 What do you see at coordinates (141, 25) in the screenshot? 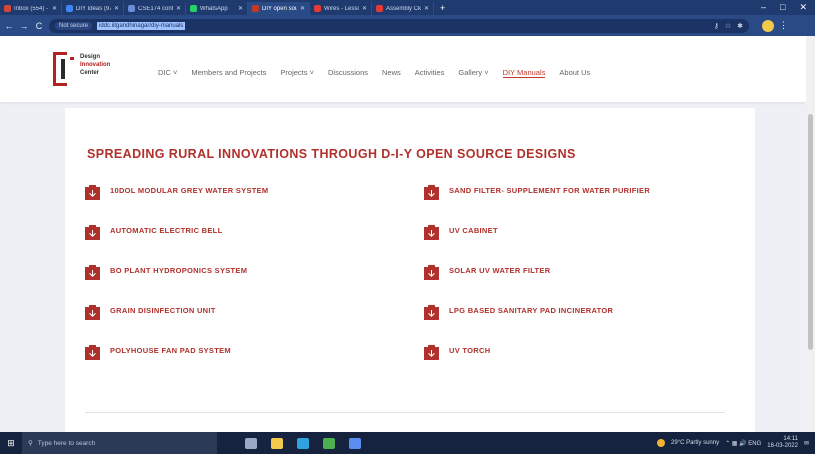
I see `url-text: iddc.iitgandhinagar/diy-manuals` at bounding box center [141, 25].